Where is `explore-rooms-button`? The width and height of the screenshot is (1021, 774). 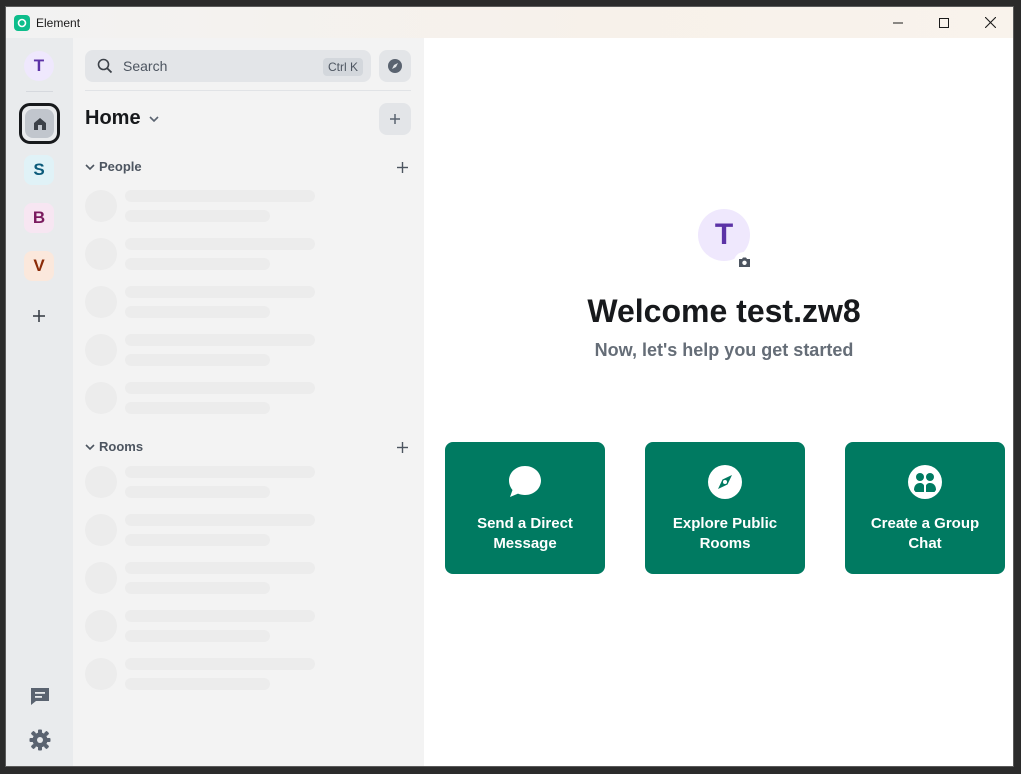
explore-rooms-button is located at coordinates (395, 66).